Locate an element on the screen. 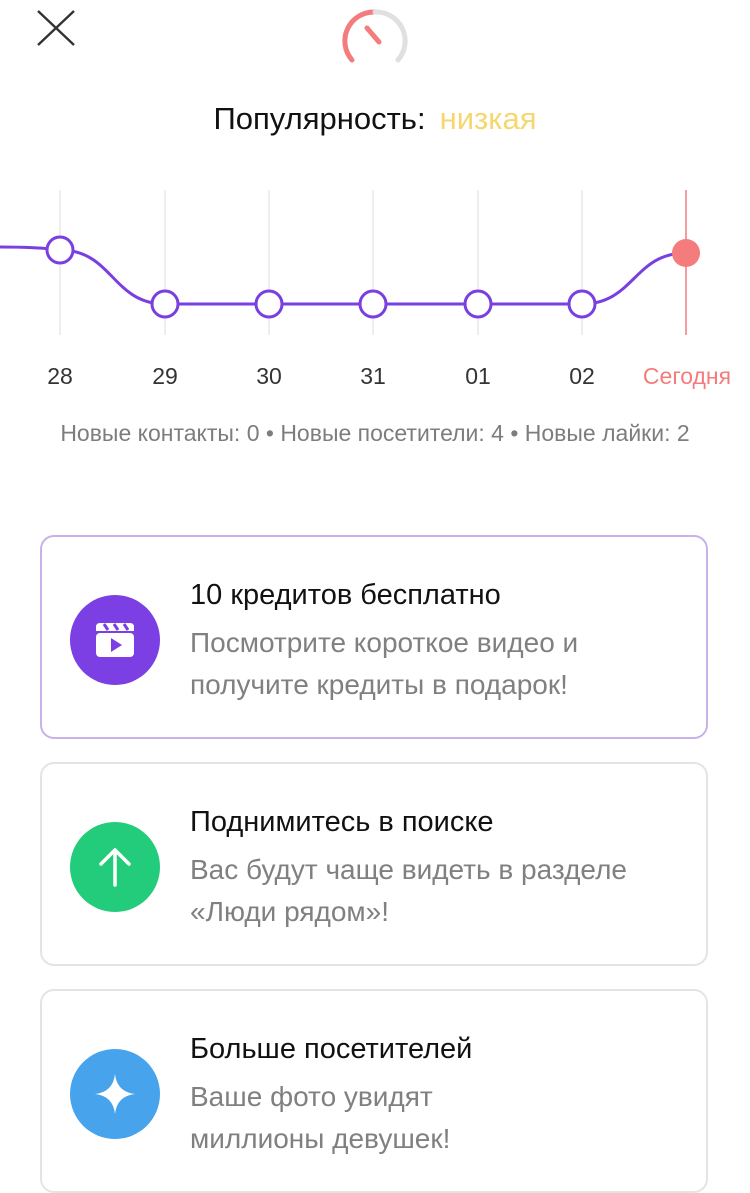  boost-search-title: Поднимитесь в поиске is located at coordinates (342, 822).